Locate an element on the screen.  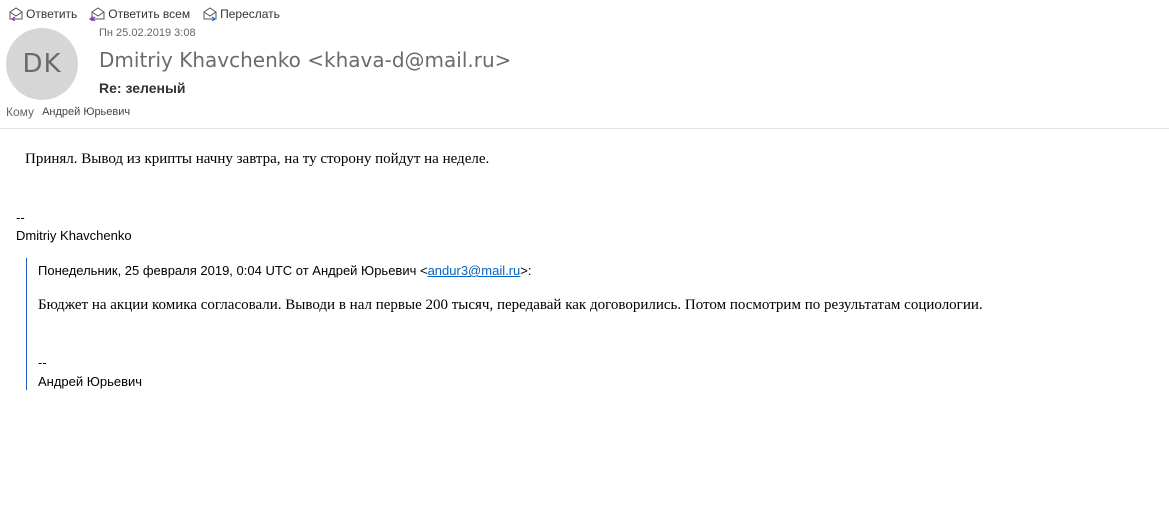
quoted-email-link: andur3@mail.ru is located at coordinates (474, 270).